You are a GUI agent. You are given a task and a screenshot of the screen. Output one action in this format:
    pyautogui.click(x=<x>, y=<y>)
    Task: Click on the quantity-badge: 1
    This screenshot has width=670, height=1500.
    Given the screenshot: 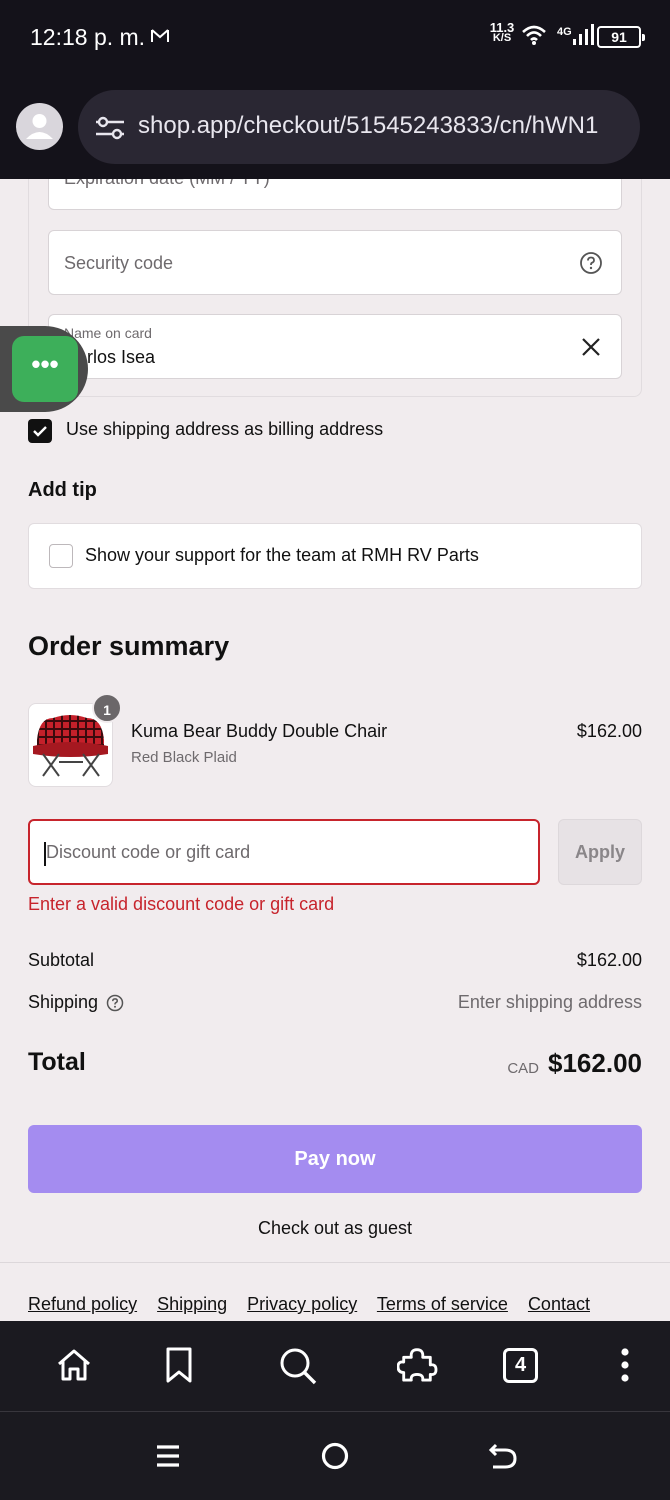 What is the action you would take?
    pyautogui.click(x=107, y=708)
    